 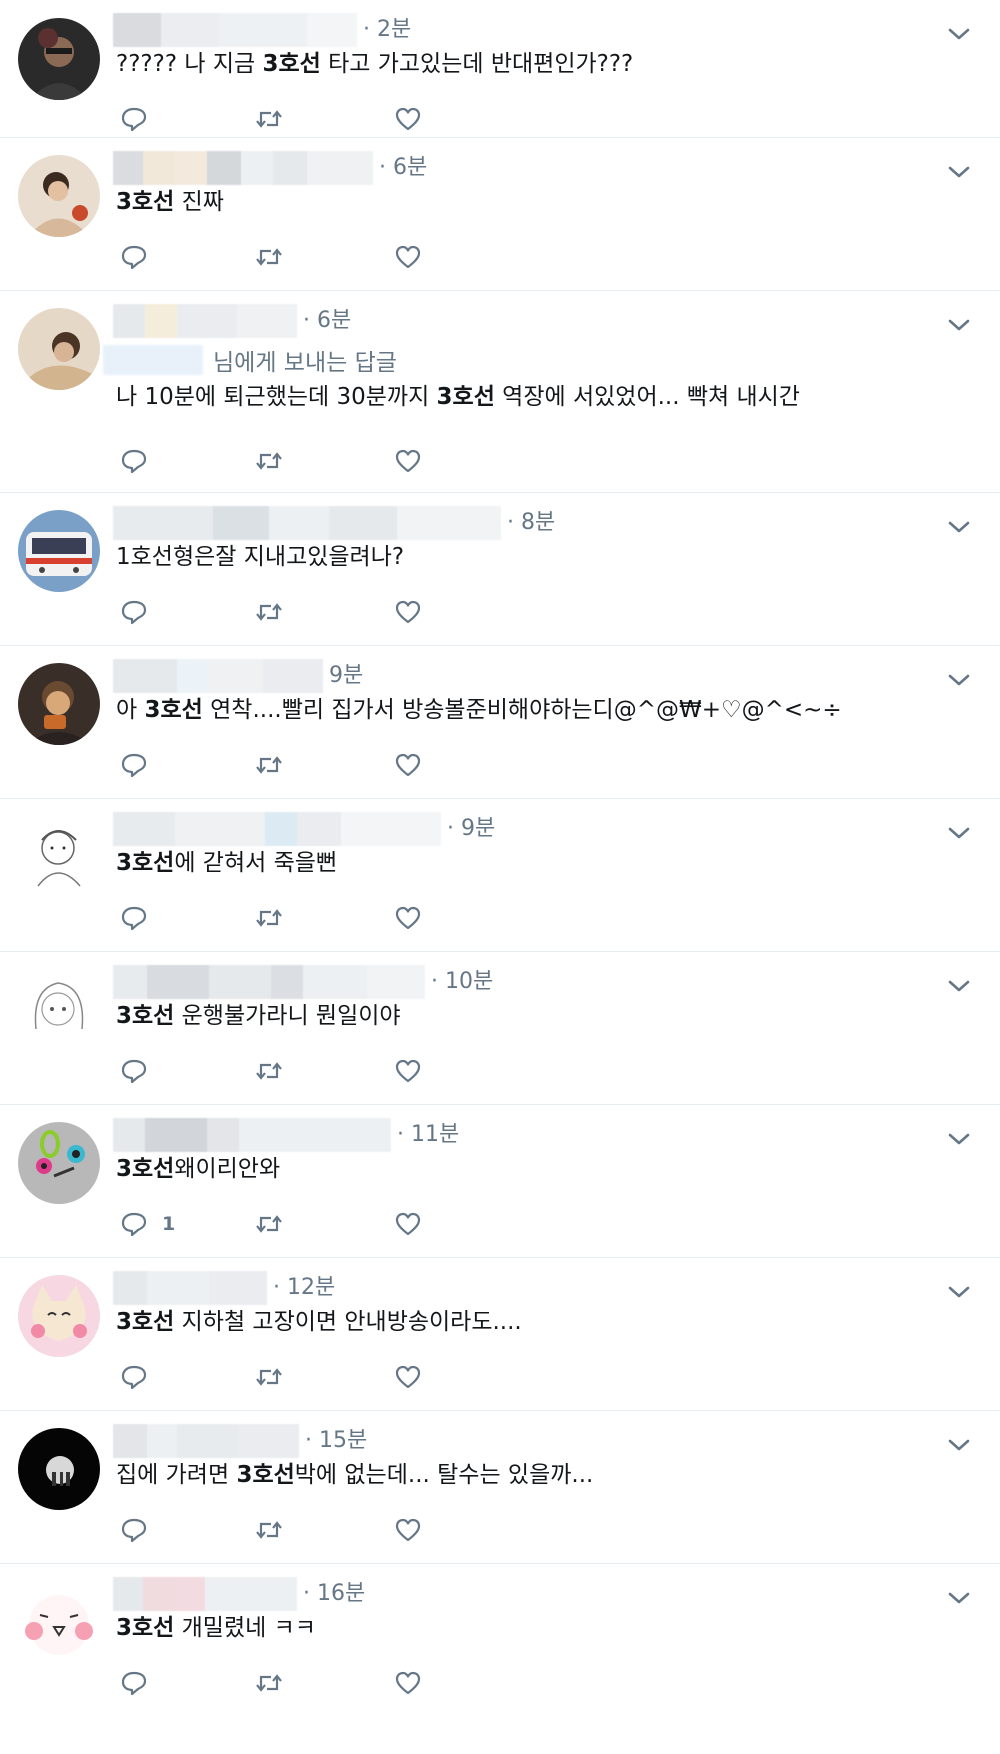 What do you see at coordinates (500, 1028) in the screenshot?
I see `tweet-item: · 10분 3호선 운행불가라니 뭔일이야` at bounding box center [500, 1028].